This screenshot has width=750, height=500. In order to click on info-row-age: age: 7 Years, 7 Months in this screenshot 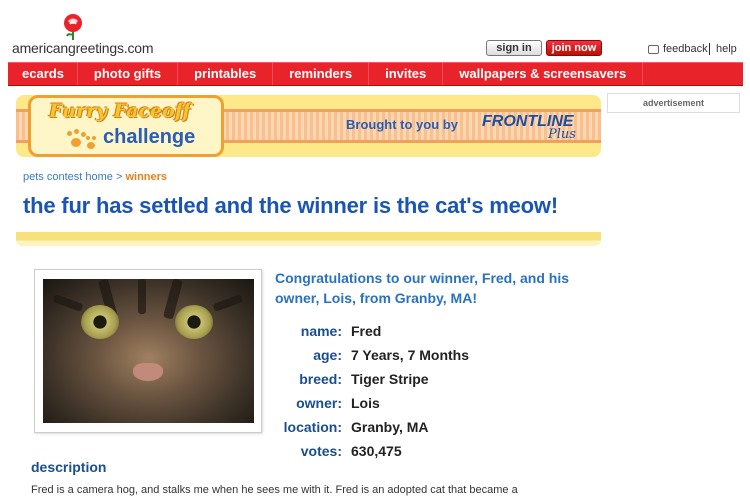, I will do `click(372, 355)`.